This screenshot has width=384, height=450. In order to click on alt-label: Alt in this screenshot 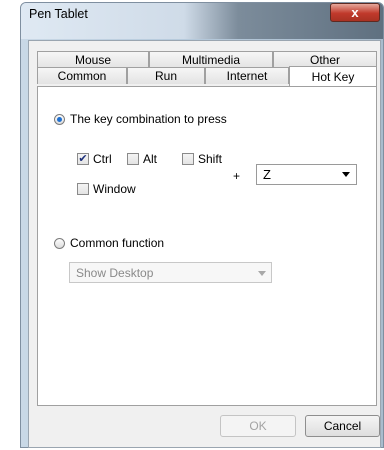, I will do `click(150, 159)`.